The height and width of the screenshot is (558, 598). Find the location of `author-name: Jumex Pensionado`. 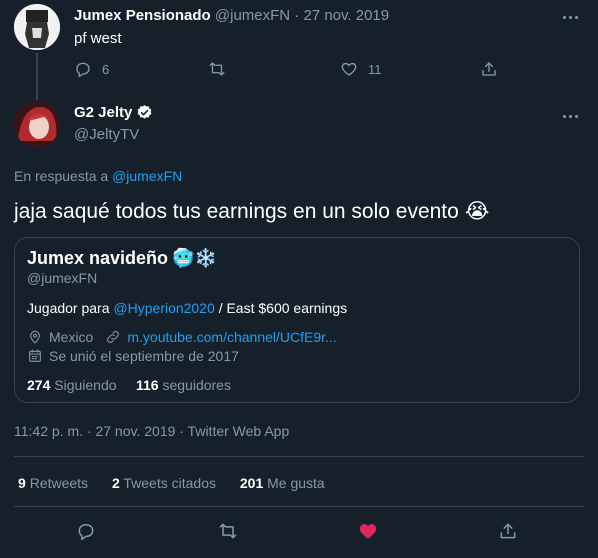

author-name: Jumex Pensionado is located at coordinates (142, 15).